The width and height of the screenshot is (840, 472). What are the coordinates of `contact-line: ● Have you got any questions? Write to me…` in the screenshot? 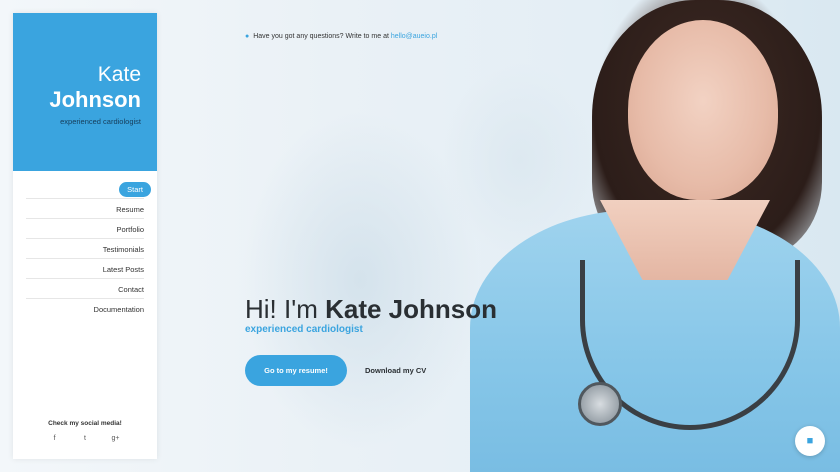 It's located at (341, 36).